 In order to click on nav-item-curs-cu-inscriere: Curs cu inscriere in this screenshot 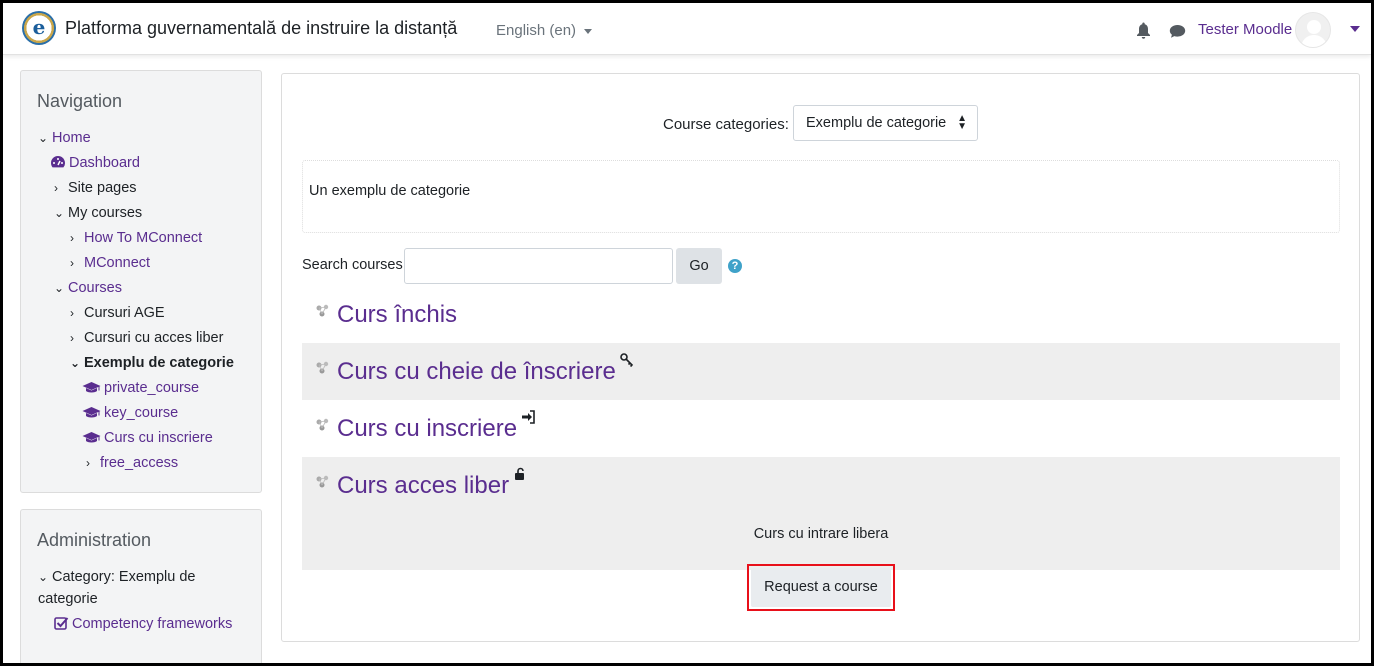, I will do `click(147, 438)`.